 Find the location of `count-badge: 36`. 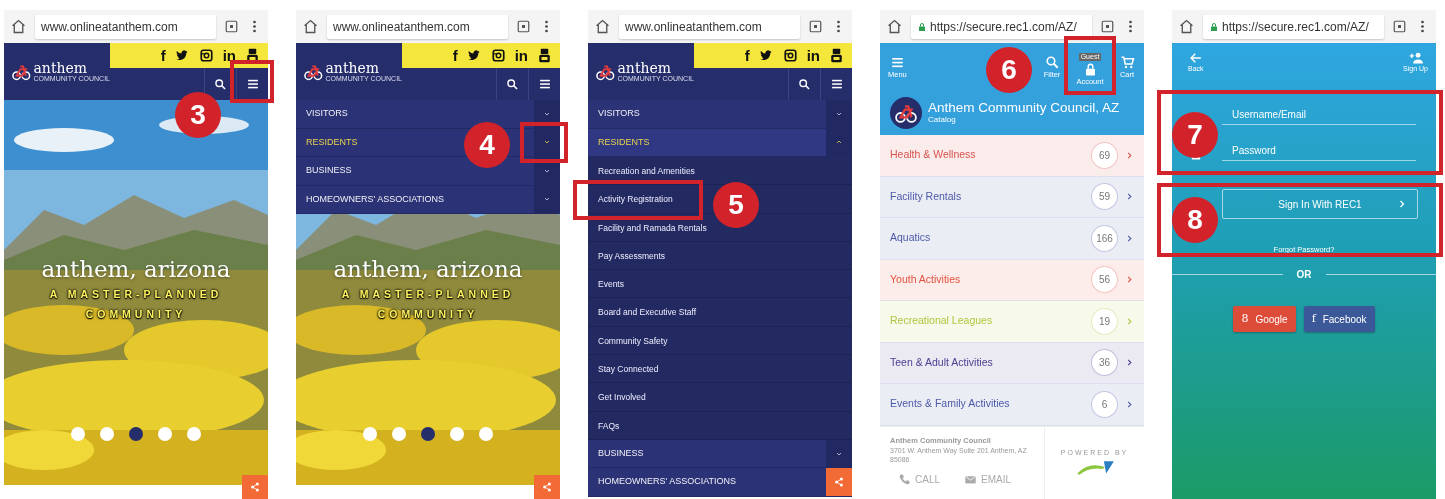

count-badge: 36 is located at coordinates (1104, 363).